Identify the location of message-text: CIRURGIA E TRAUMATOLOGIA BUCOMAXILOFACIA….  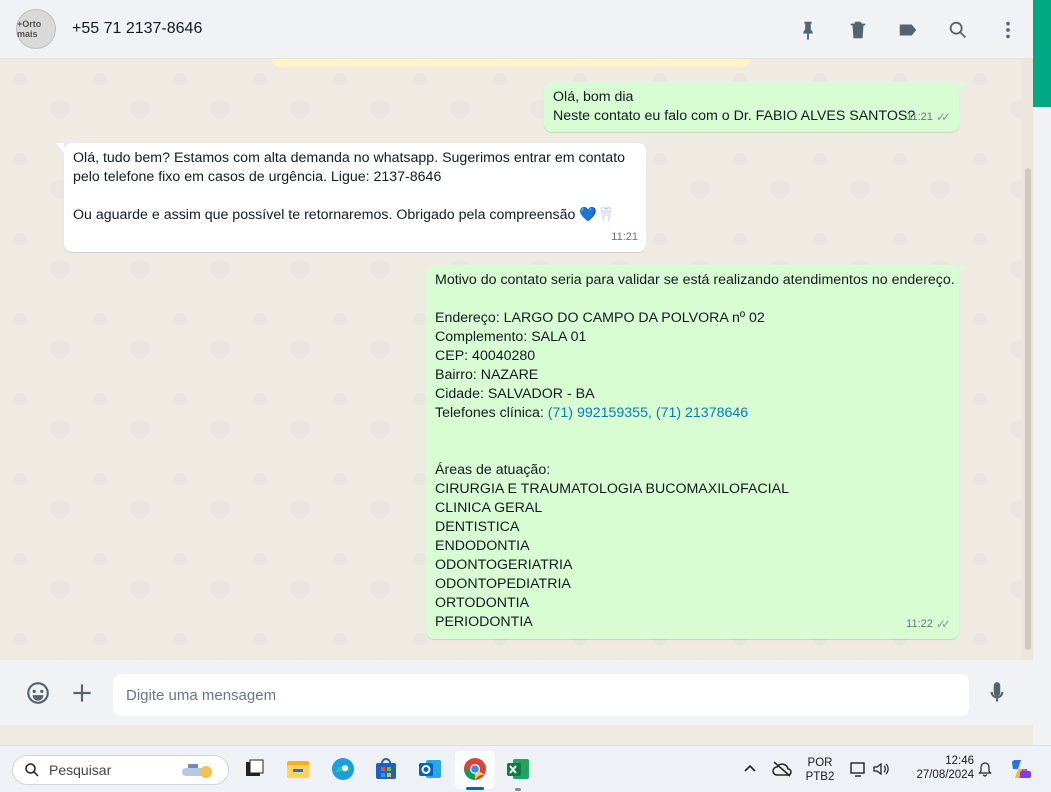
(612, 489).